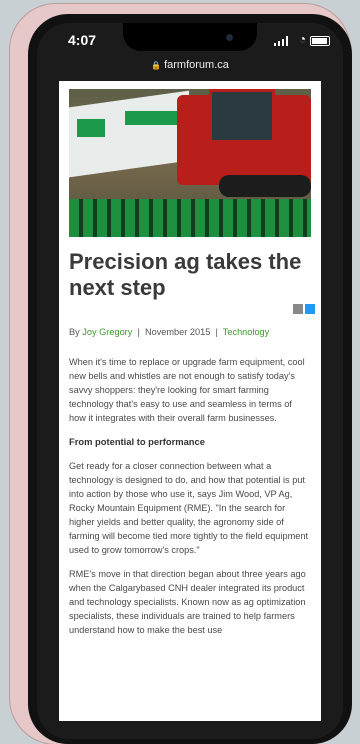  I want to click on signal-icon, so click(281, 41).